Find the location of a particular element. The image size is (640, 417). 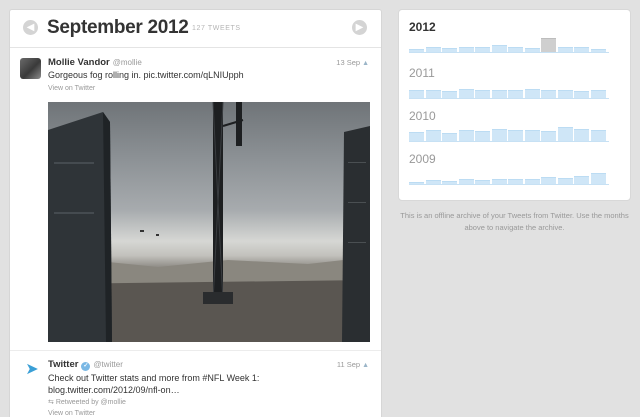

year-label: 2010 is located at coordinates (515, 116).